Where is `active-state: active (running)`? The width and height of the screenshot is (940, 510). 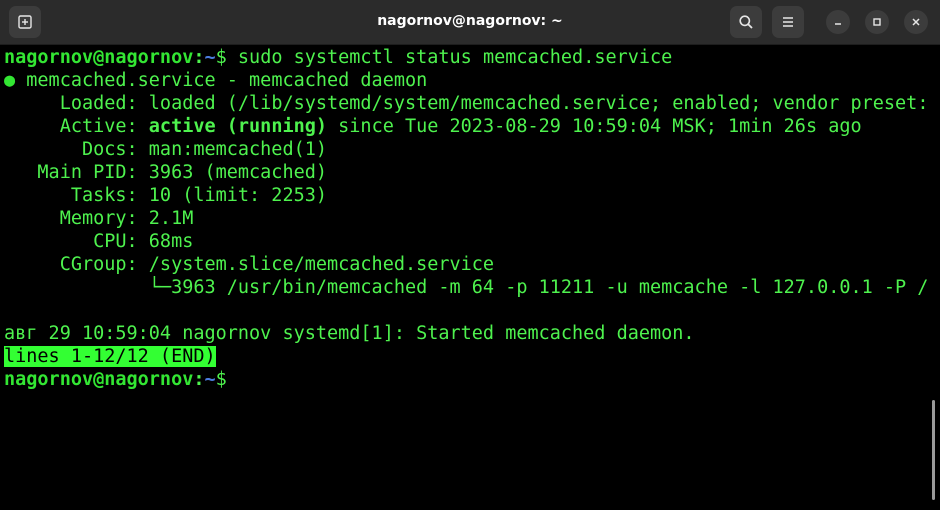 active-state: active (running) is located at coordinates (238, 126).